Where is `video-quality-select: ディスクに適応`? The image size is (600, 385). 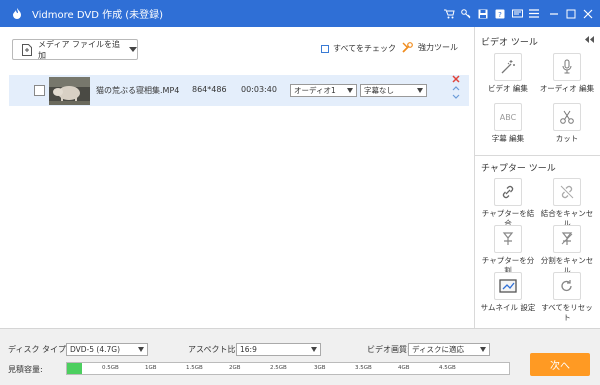
video-quality-select: ディスクに適応 is located at coordinates (449, 349).